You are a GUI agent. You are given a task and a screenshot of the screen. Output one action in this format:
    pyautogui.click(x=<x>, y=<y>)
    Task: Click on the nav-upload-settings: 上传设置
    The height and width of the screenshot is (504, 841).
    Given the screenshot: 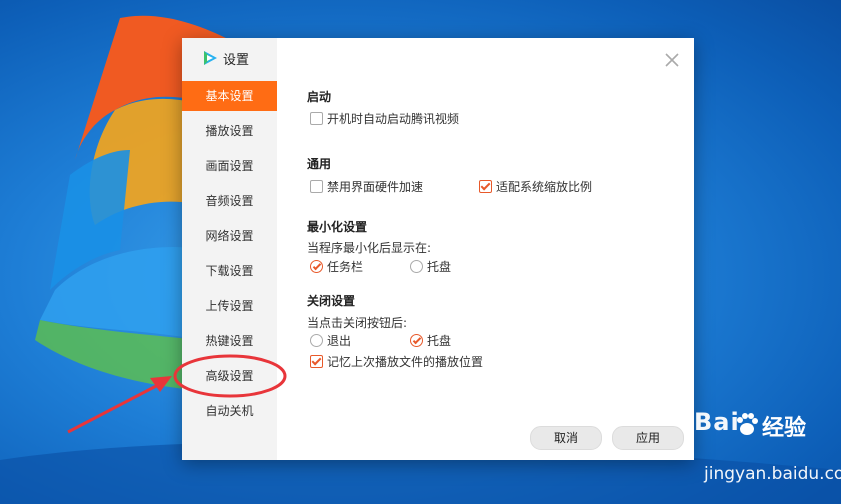 What is the action you would take?
    pyautogui.click(x=229, y=306)
    